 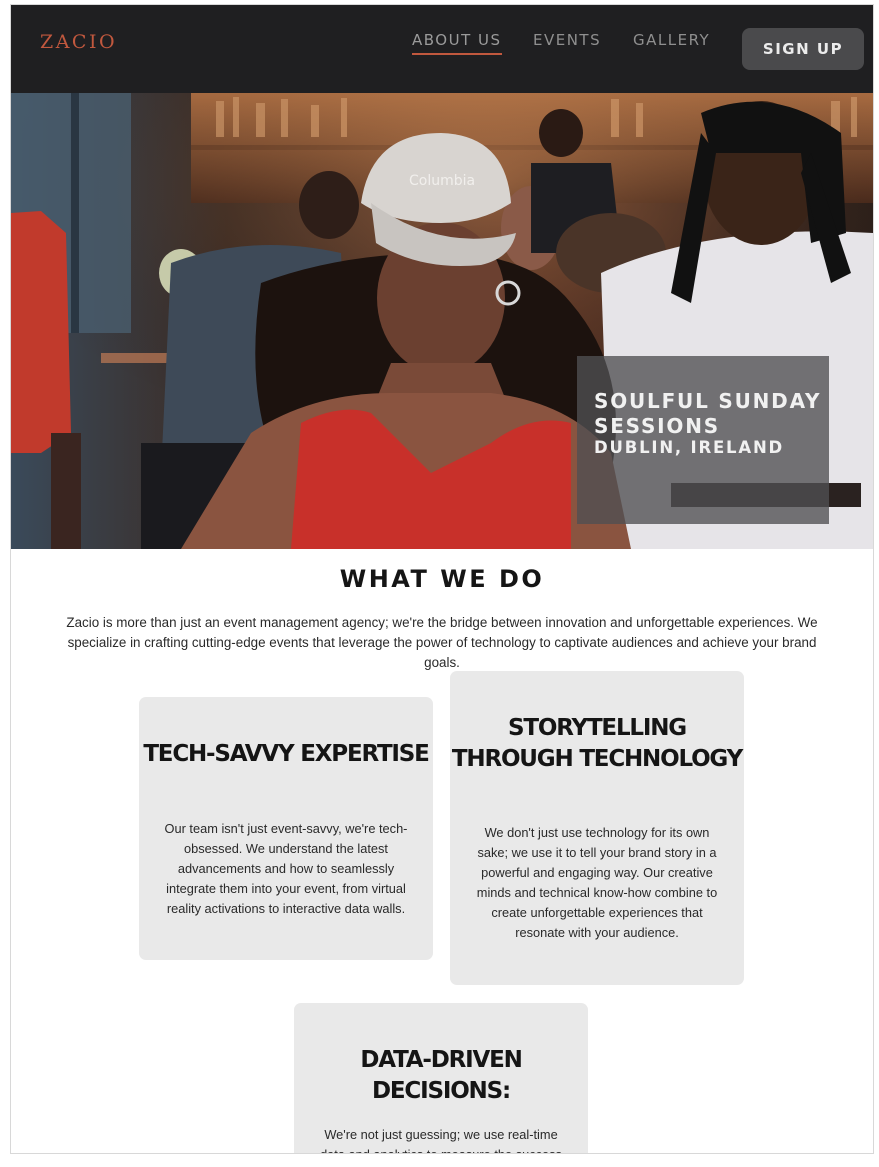 I want to click on hero-event-location: DUBLIN, IRELAND, so click(x=689, y=447).